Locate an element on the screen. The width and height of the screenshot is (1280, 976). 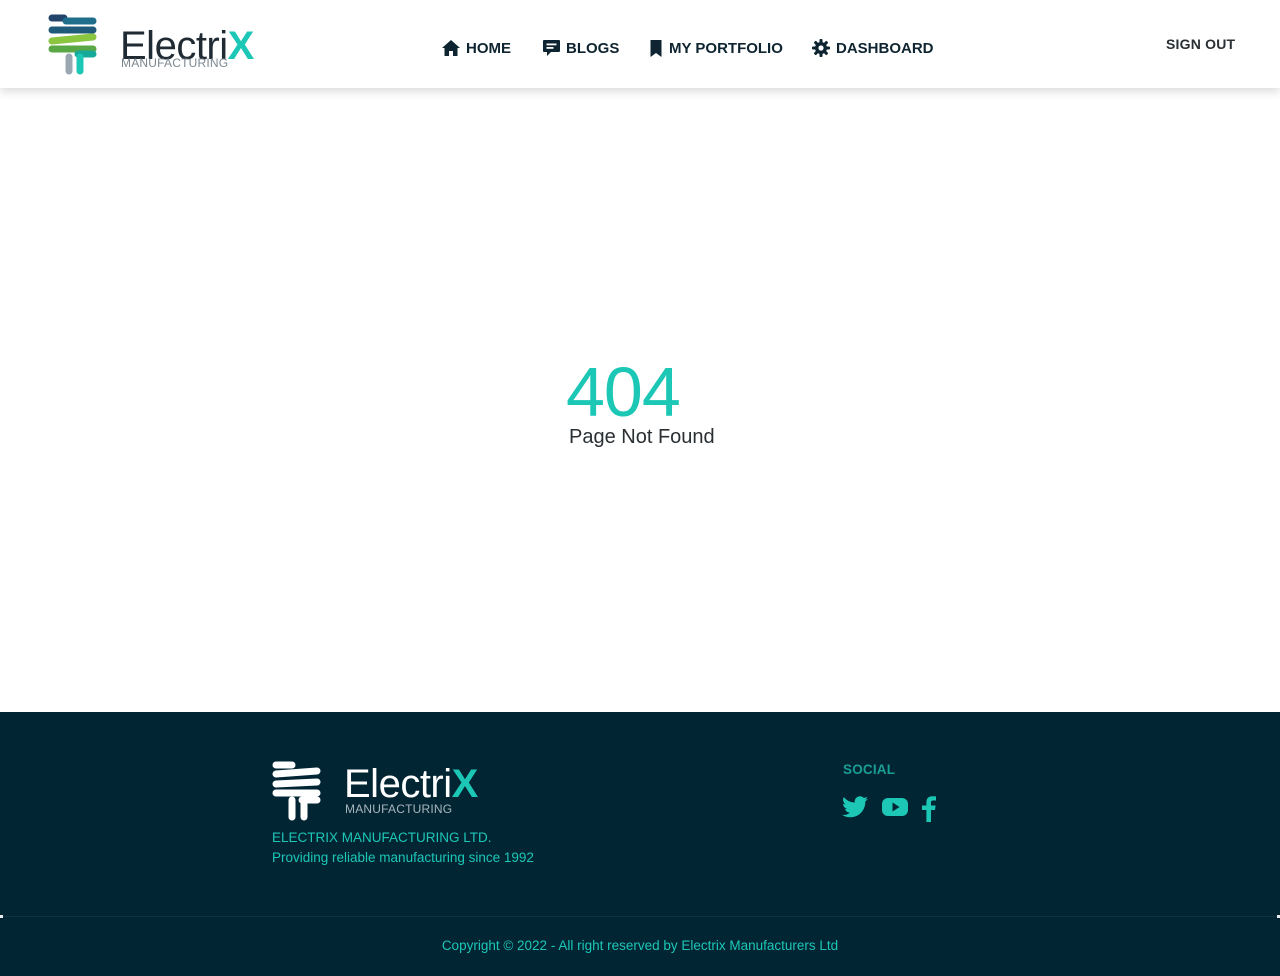
footer-divider is located at coordinates (640, 916).